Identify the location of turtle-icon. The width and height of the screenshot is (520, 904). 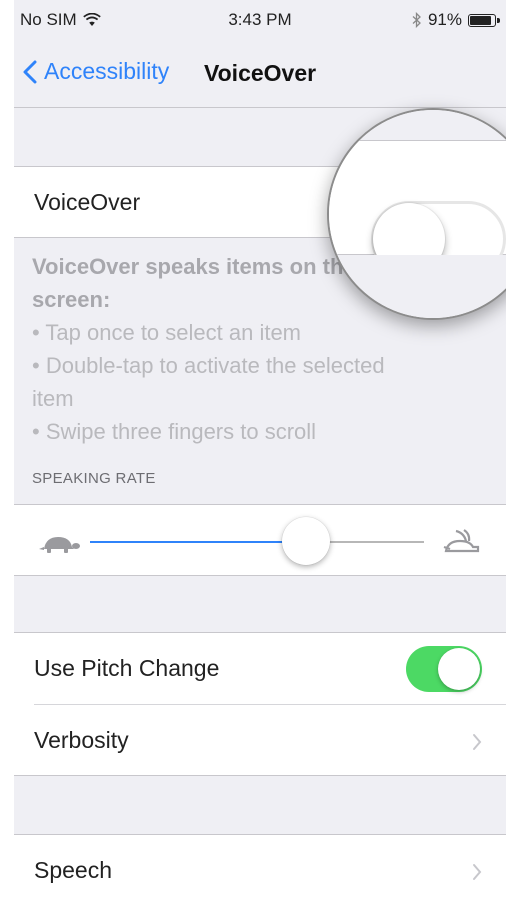
(59, 545).